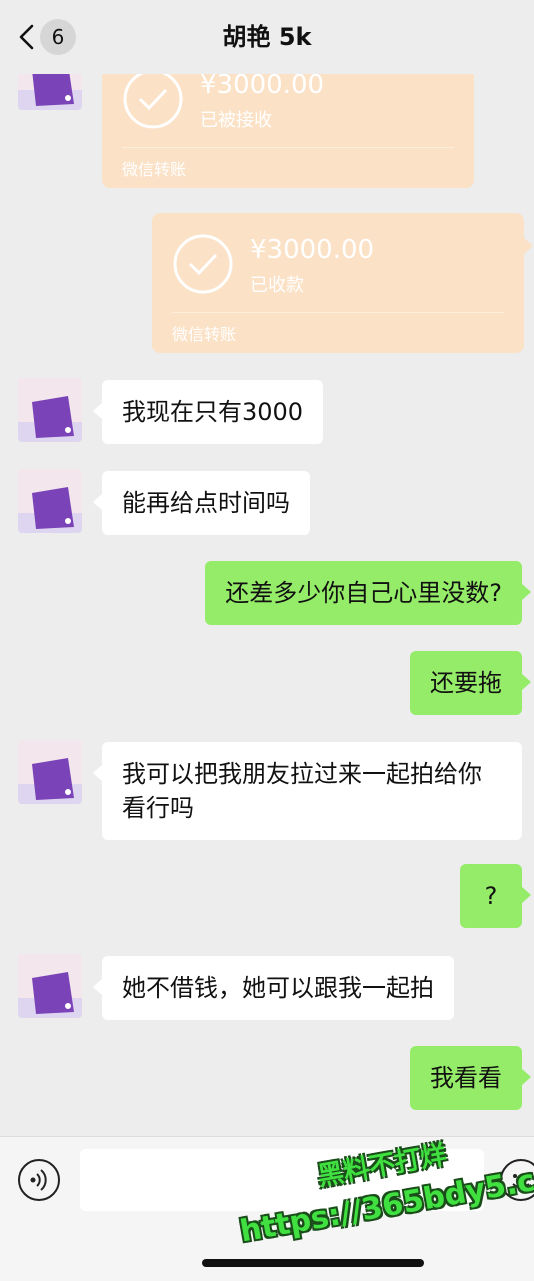 This screenshot has height=1281, width=534. What do you see at coordinates (273, 988) in the screenshot?
I see `message-bubble: 她不借钱，她可以跟我一起拍` at bounding box center [273, 988].